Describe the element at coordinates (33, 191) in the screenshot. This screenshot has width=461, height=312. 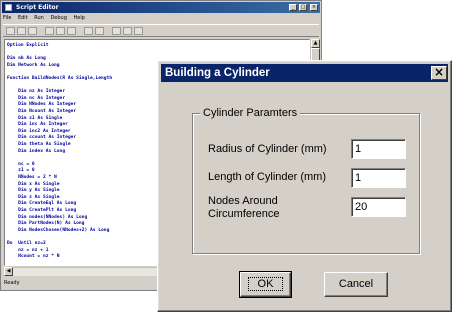
I see `code-line: Dim y As Single` at that location.